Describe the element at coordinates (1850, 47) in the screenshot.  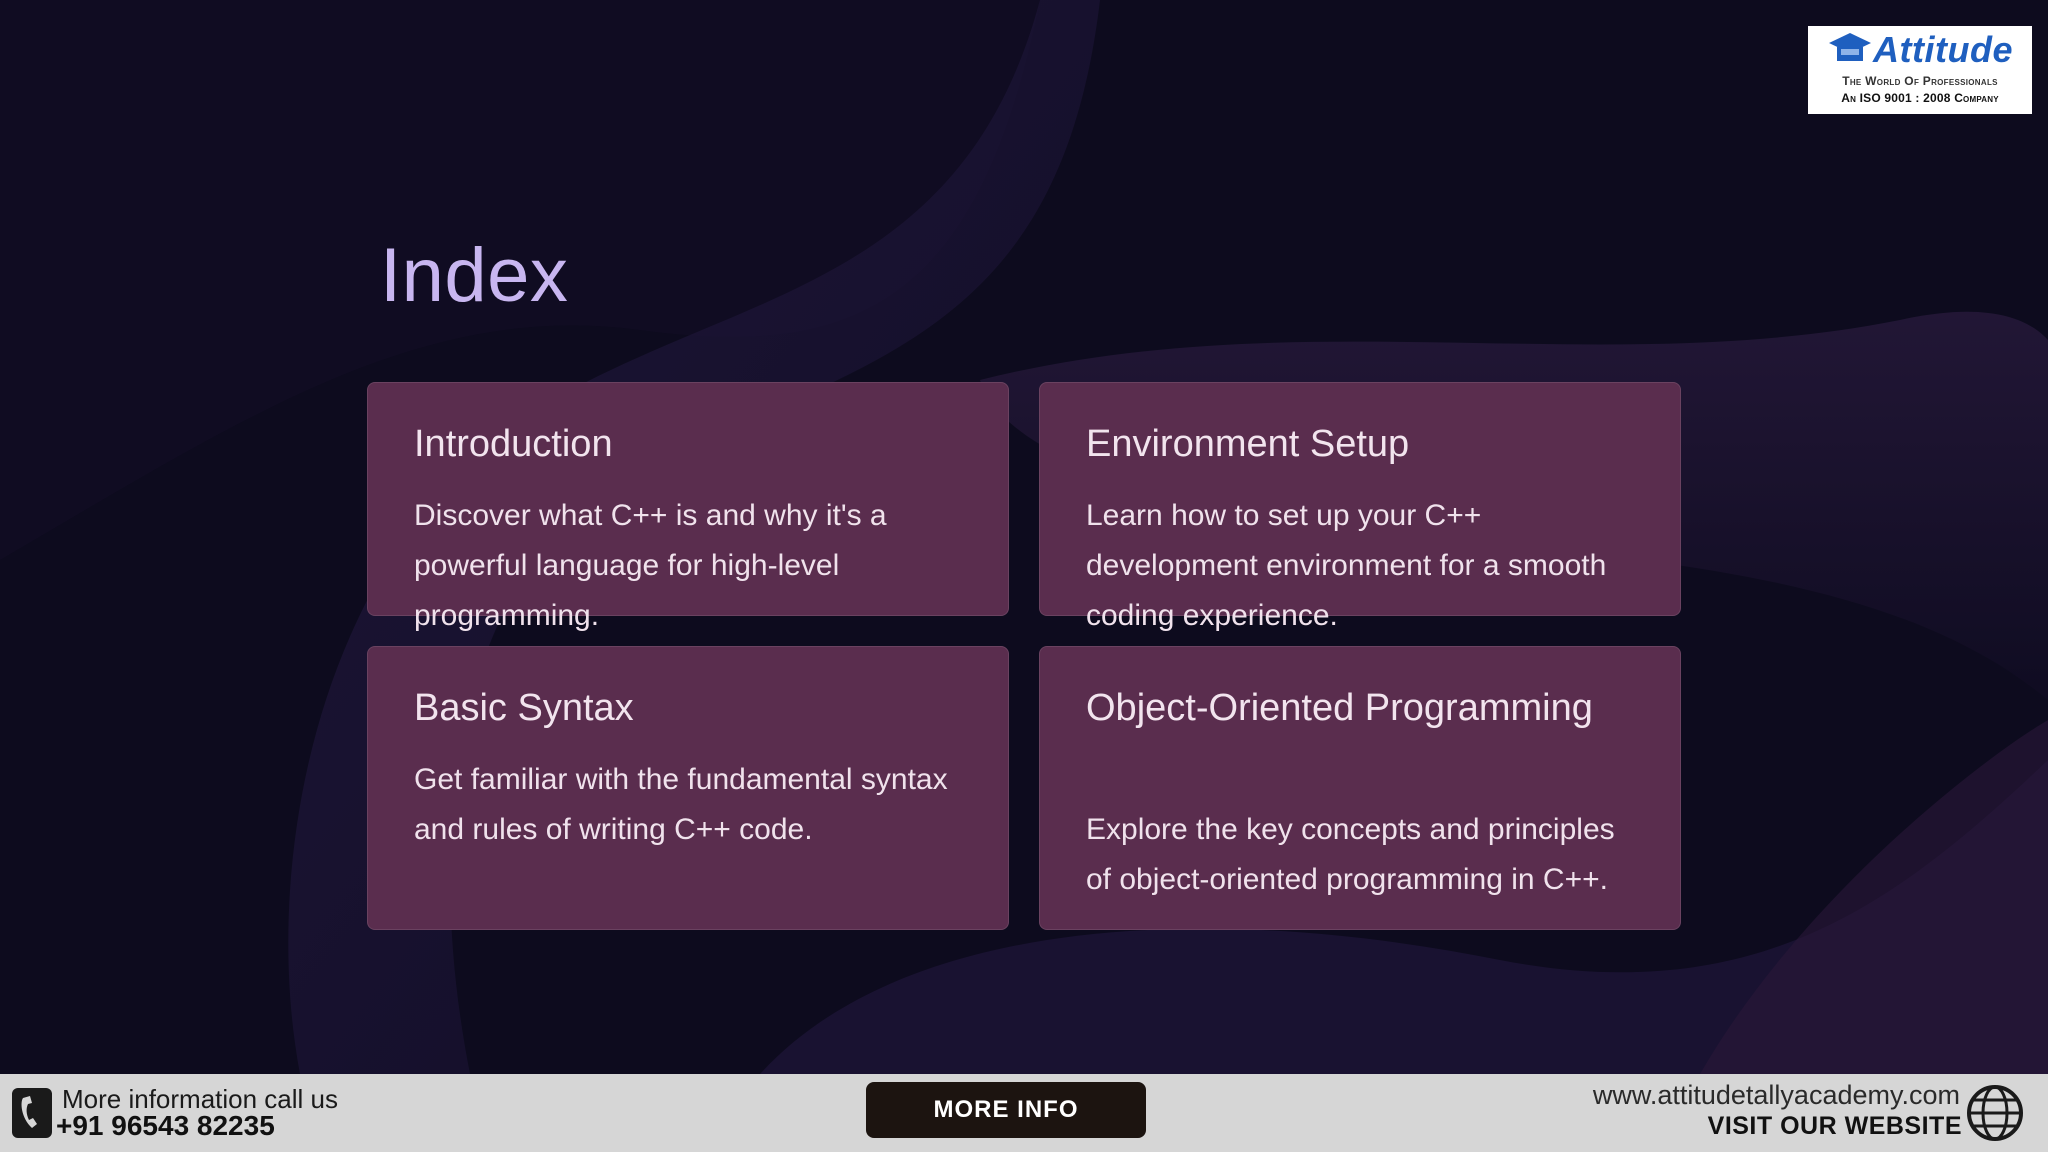
I see `graduation-cap-icon` at that location.